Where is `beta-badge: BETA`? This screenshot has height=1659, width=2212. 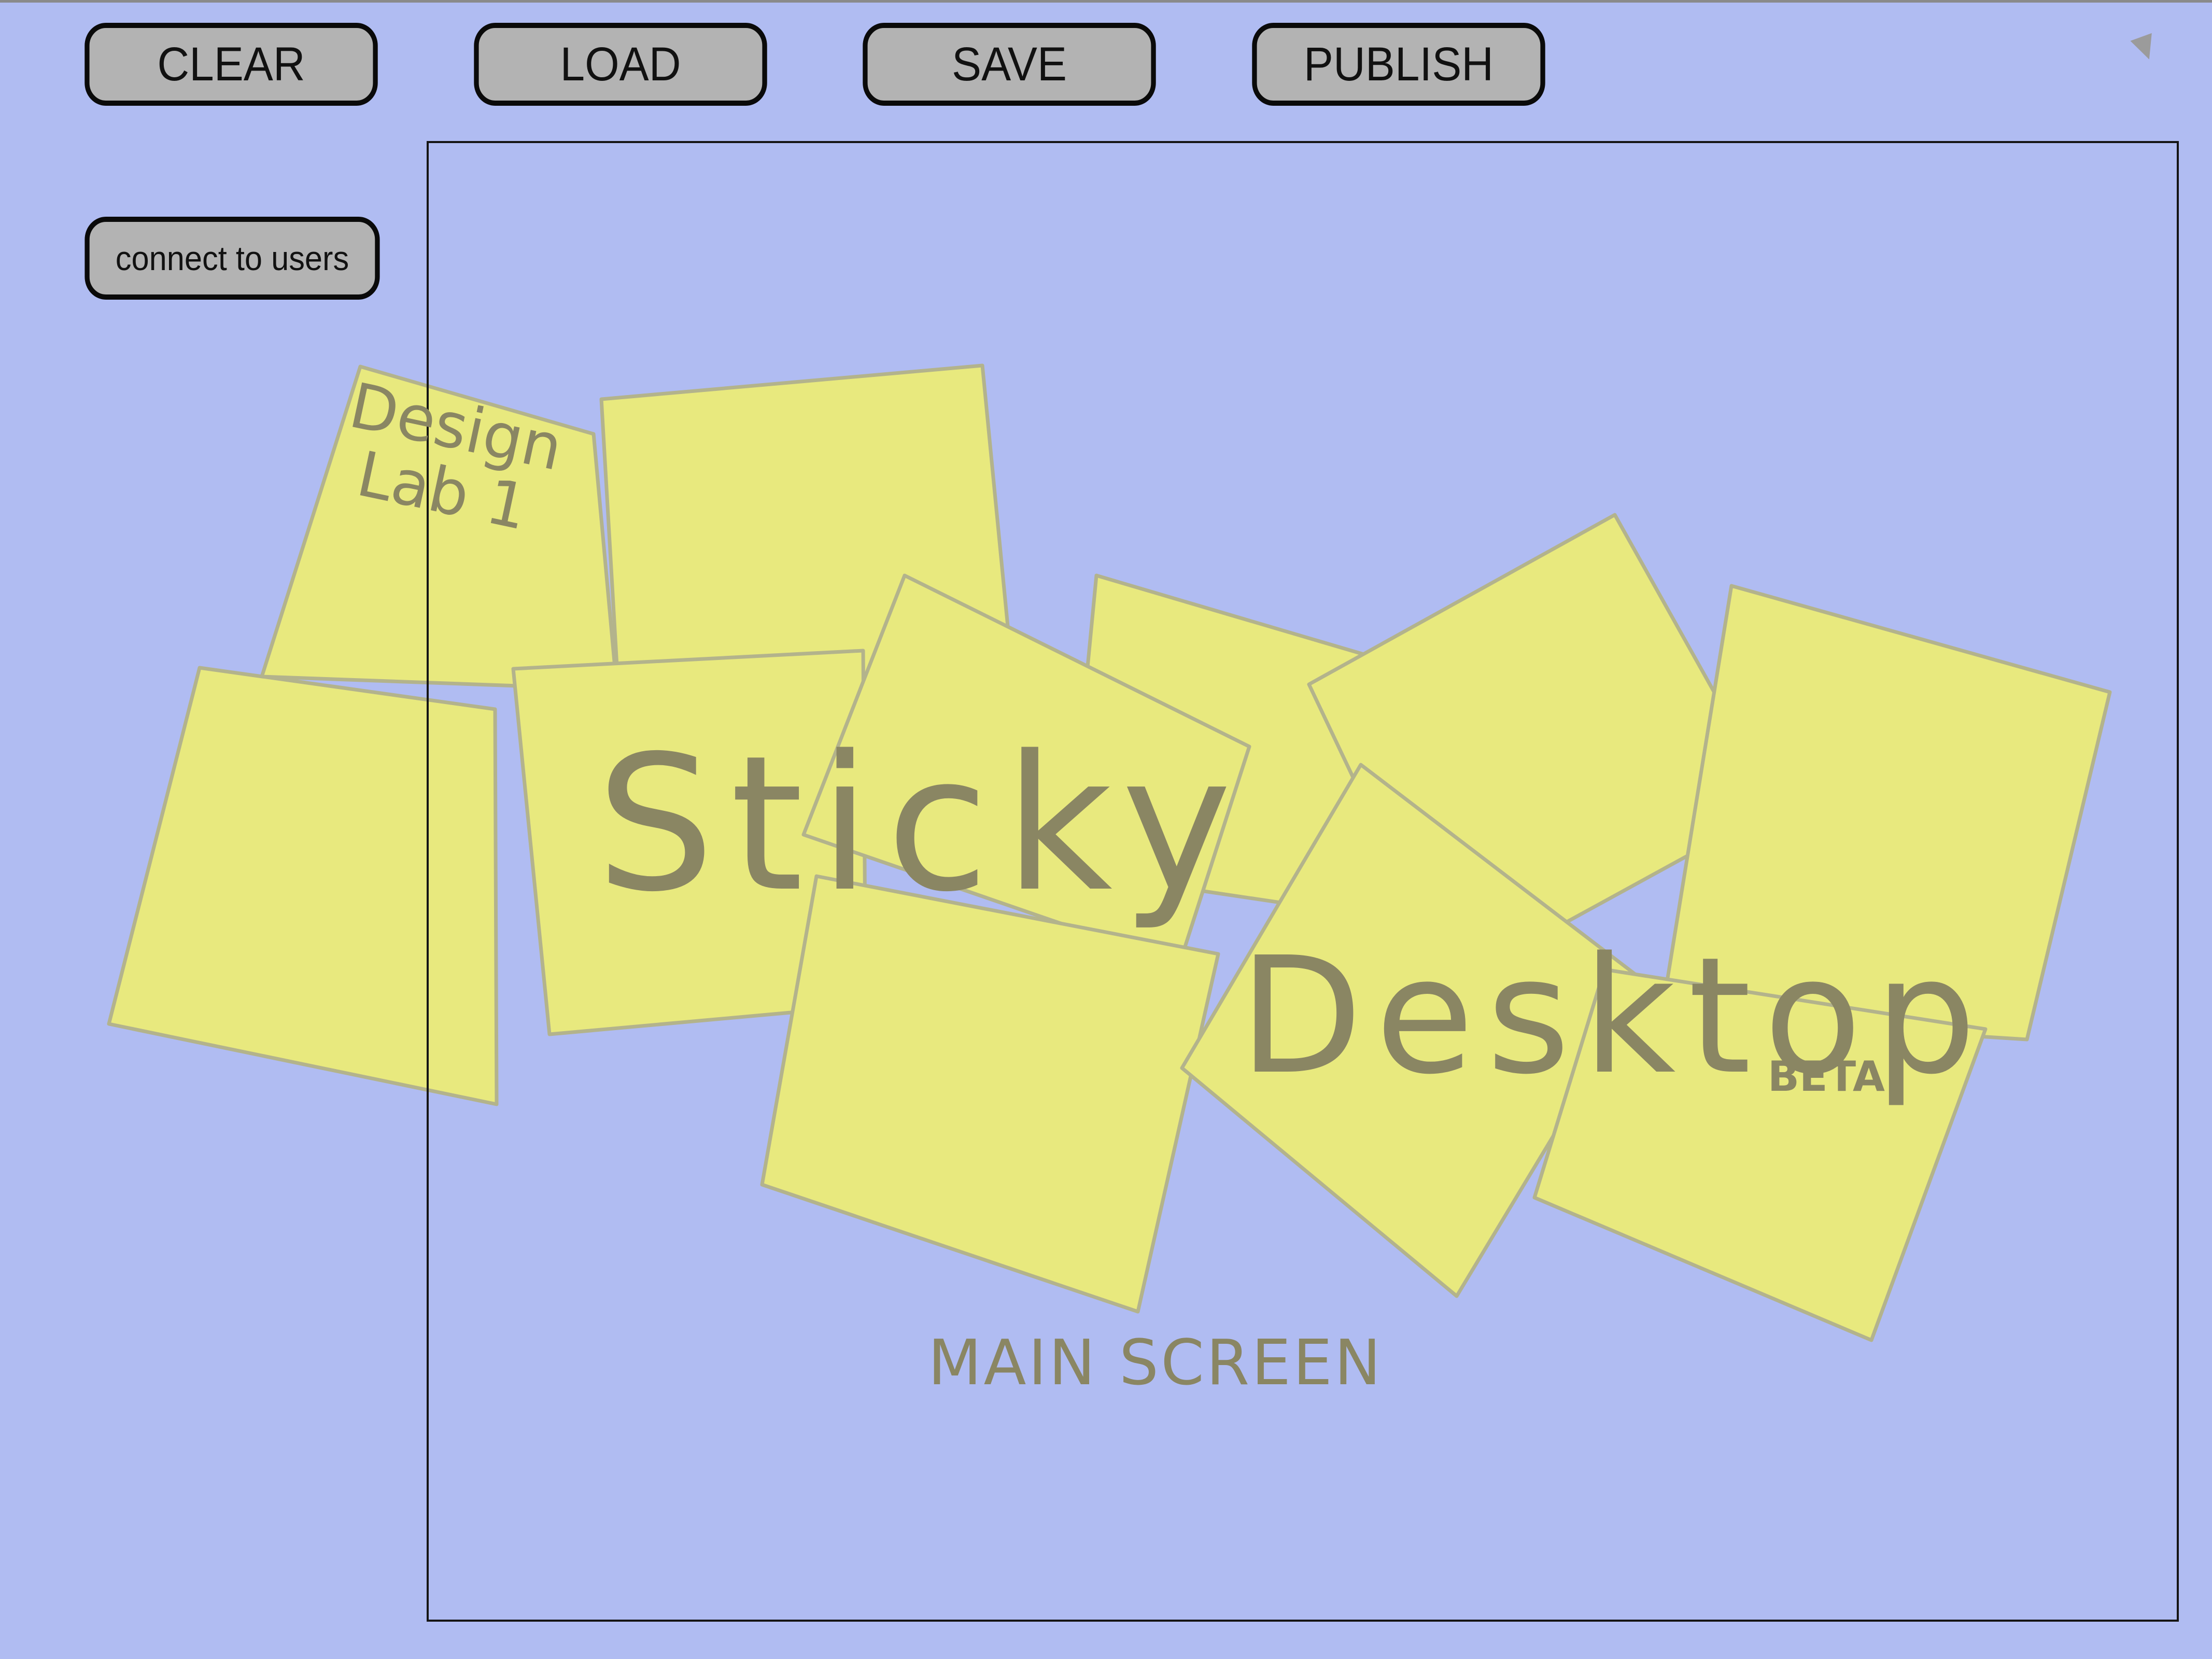 beta-badge: BETA is located at coordinates (1826, 1077).